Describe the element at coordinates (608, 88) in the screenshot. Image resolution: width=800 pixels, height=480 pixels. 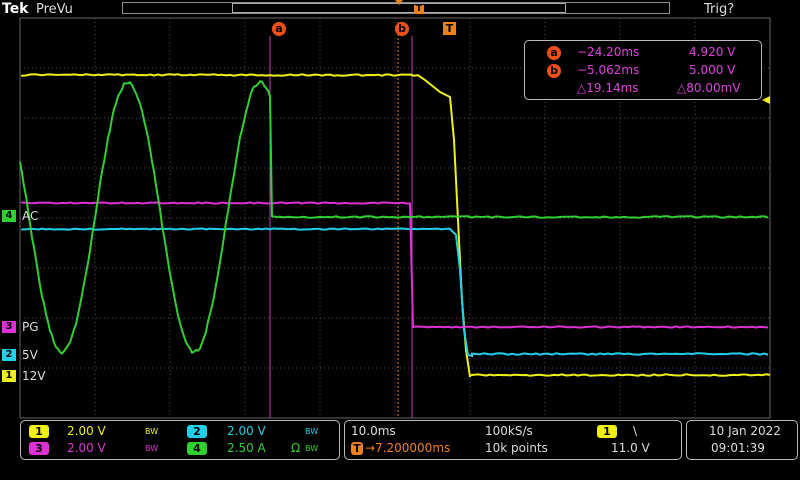
I see `cursor-delta-time: △19.14ms` at that location.